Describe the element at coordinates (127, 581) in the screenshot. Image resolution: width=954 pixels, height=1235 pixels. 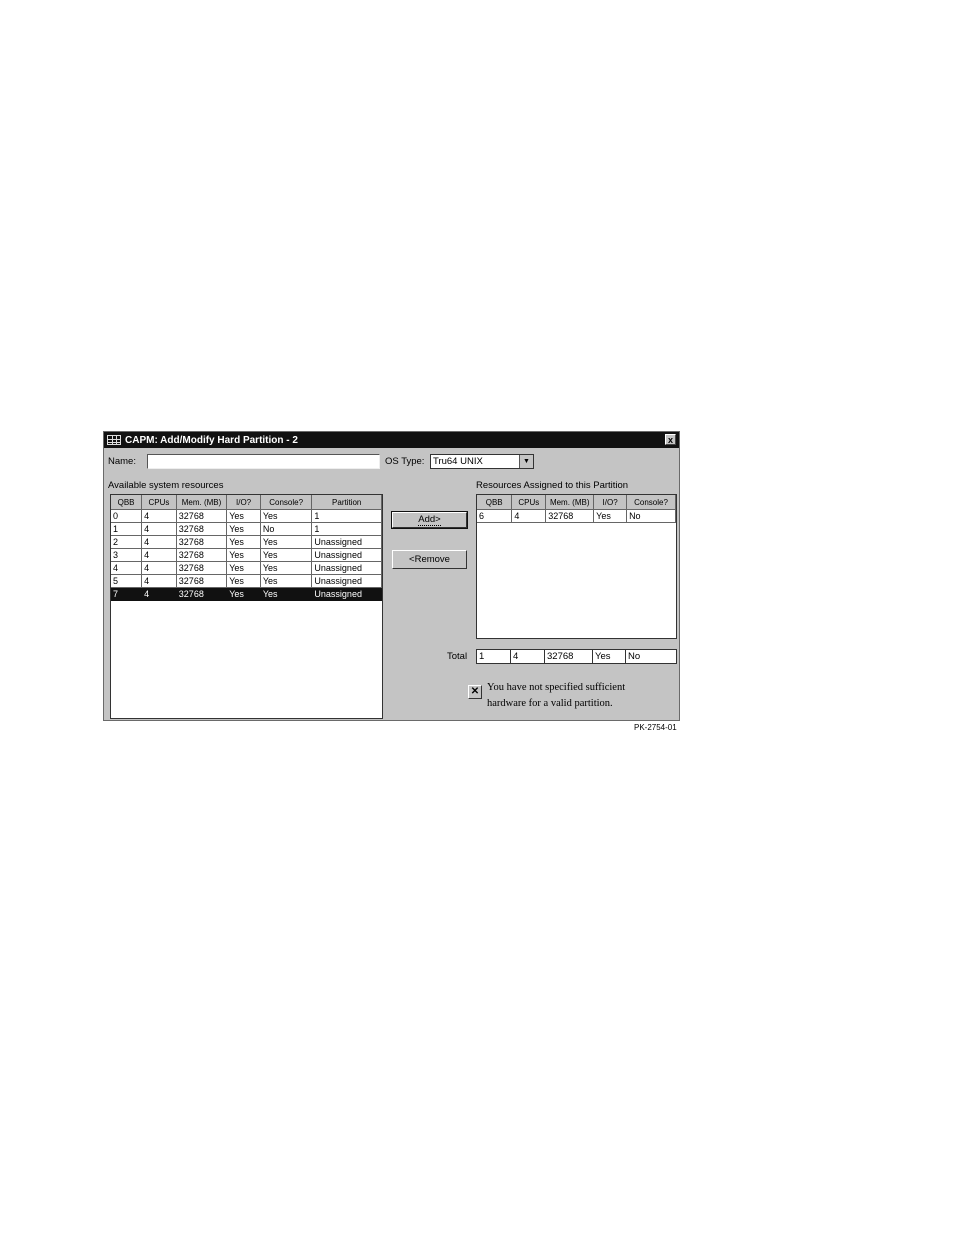
I see `table-cell: 5` at that location.